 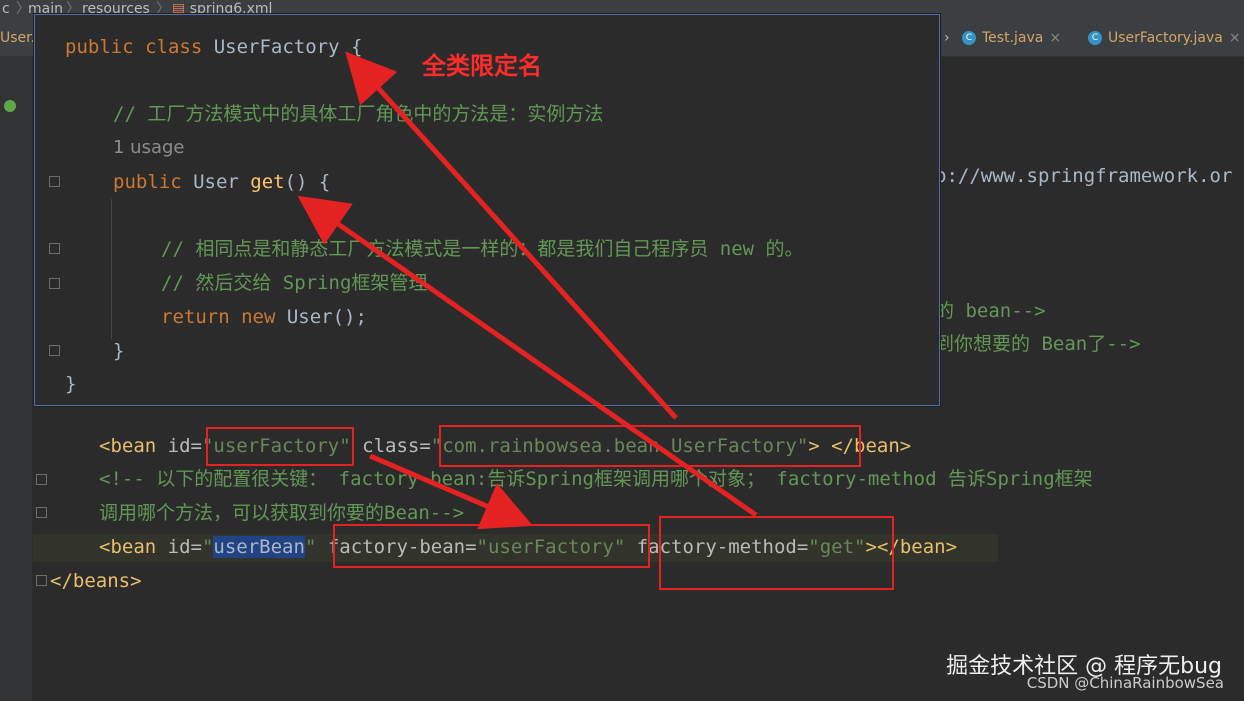 I want to click on paren: () {, so click(x=307, y=182).